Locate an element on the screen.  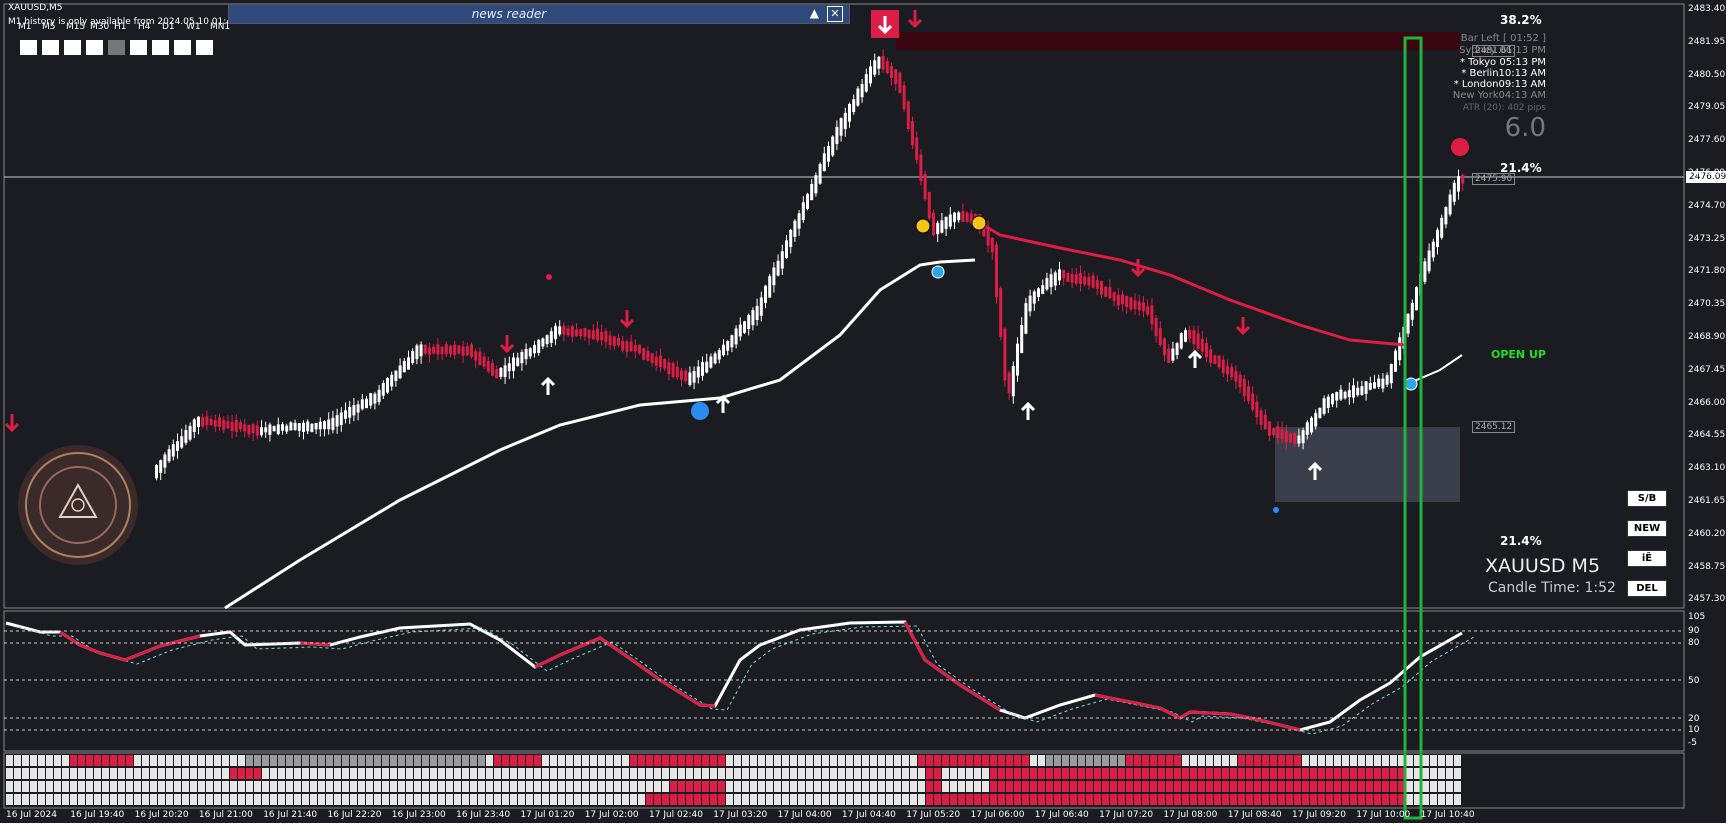
tf-m1: M1 is located at coordinates (30, 28).